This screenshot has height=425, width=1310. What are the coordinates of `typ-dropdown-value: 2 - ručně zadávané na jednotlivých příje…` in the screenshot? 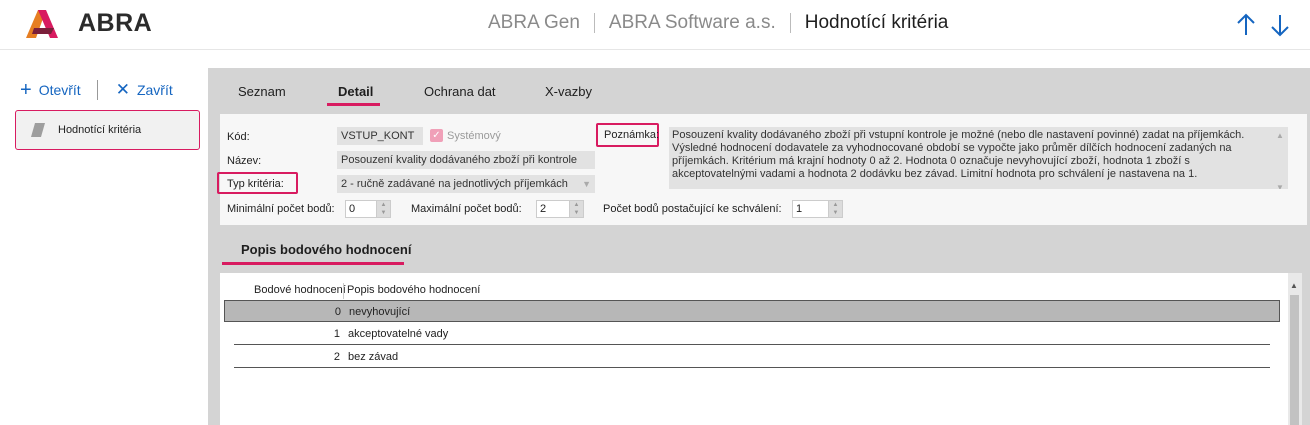 It's located at (454, 184).